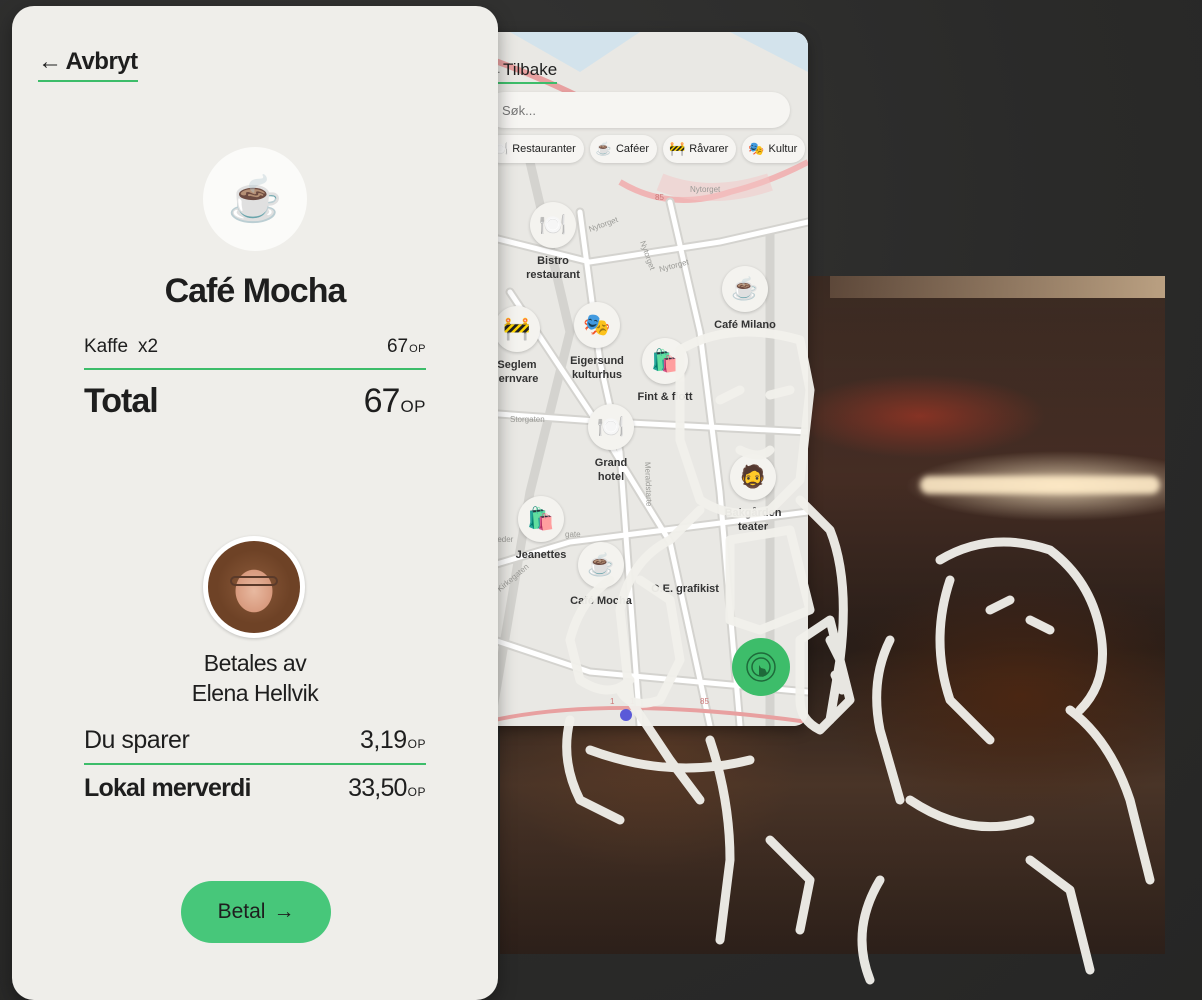 This screenshot has width=1202, height=1000. Describe the element at coordinates (383, 740) in the screenshot. I see `savings-amount: 3,19` at that location.